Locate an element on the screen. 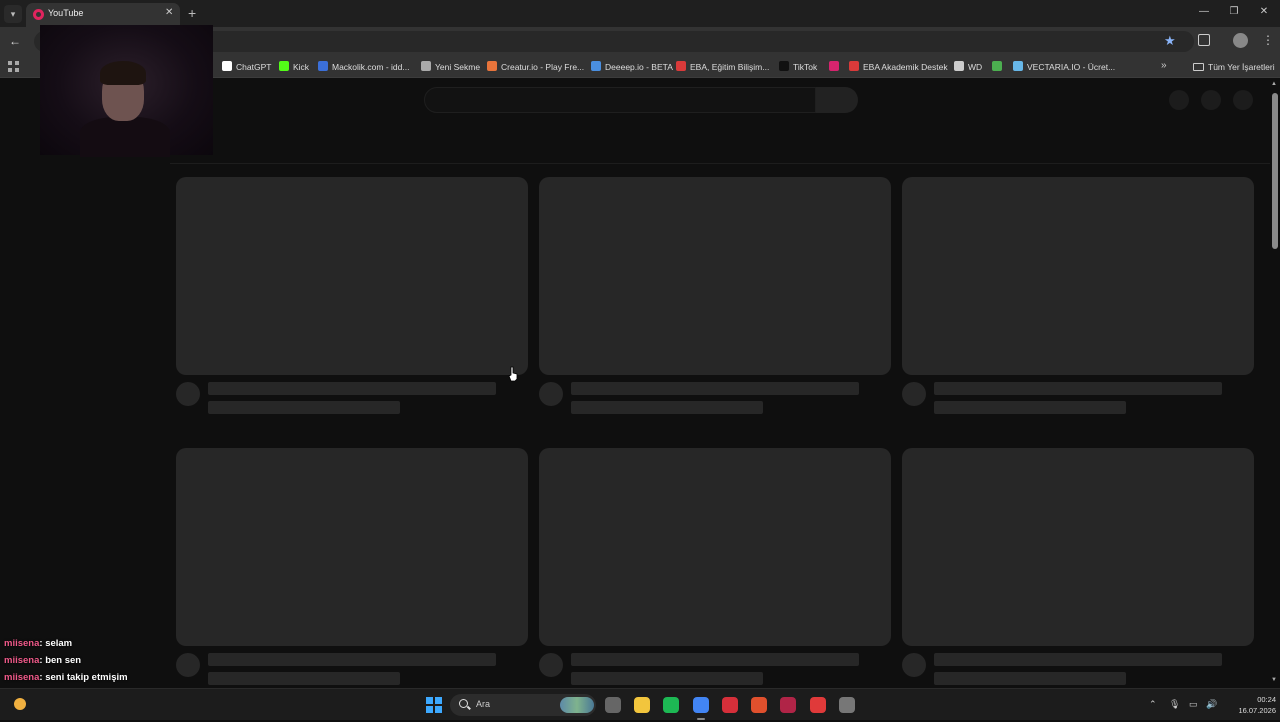 This screenshot has height=722, width=1280. youtube-search-input is located at coordinates (620, 100).